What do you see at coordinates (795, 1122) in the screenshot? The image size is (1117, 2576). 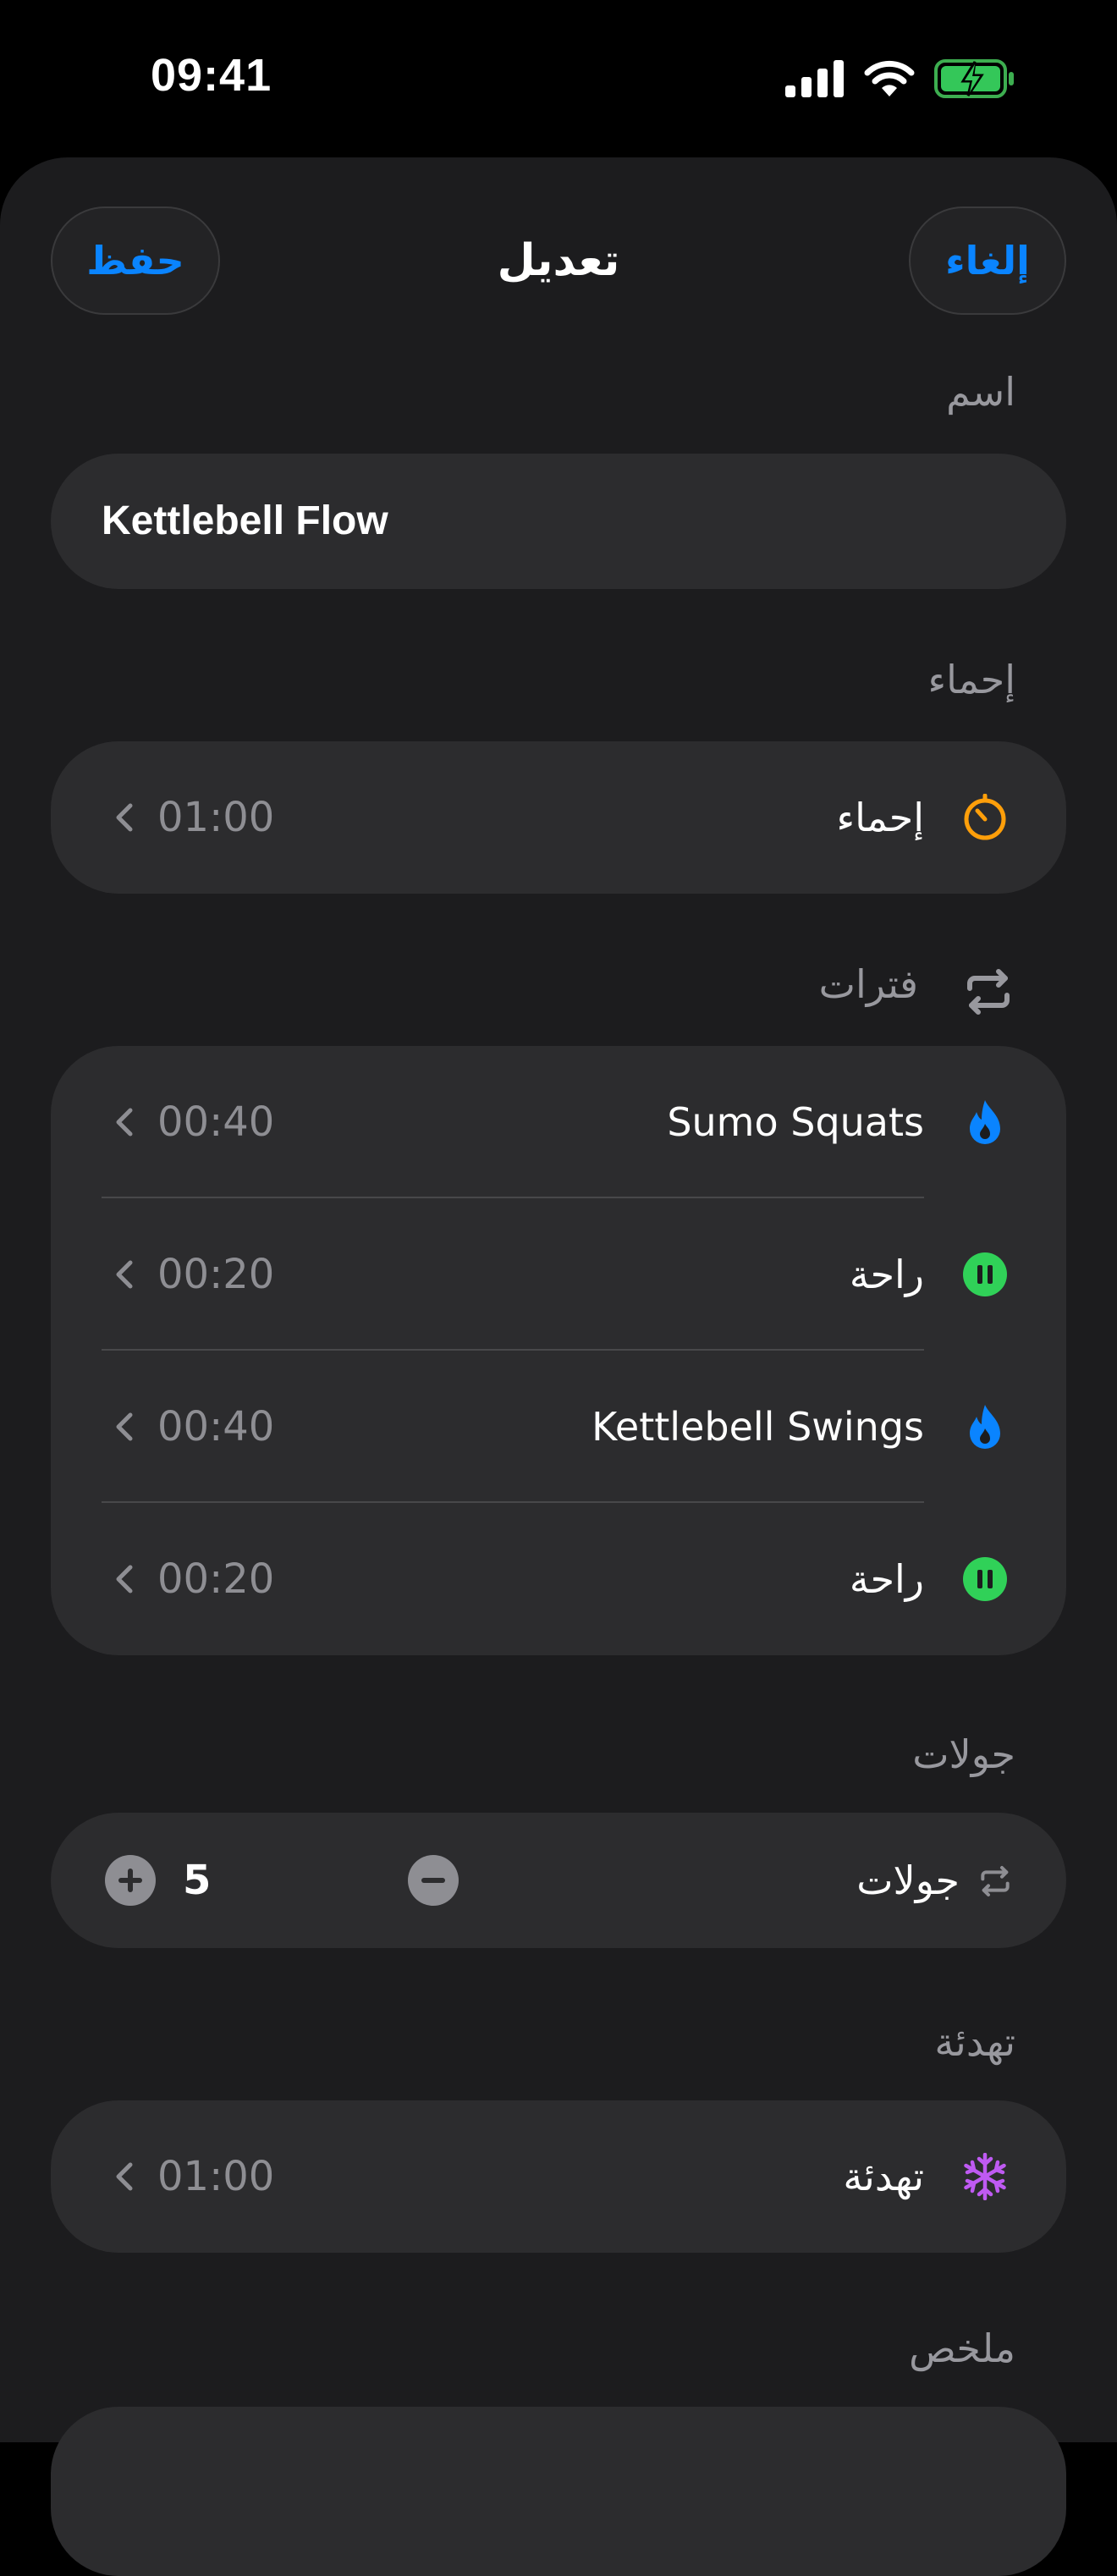 I see `interval-title: Sumo Squats` at bounding box center [795, 1122].